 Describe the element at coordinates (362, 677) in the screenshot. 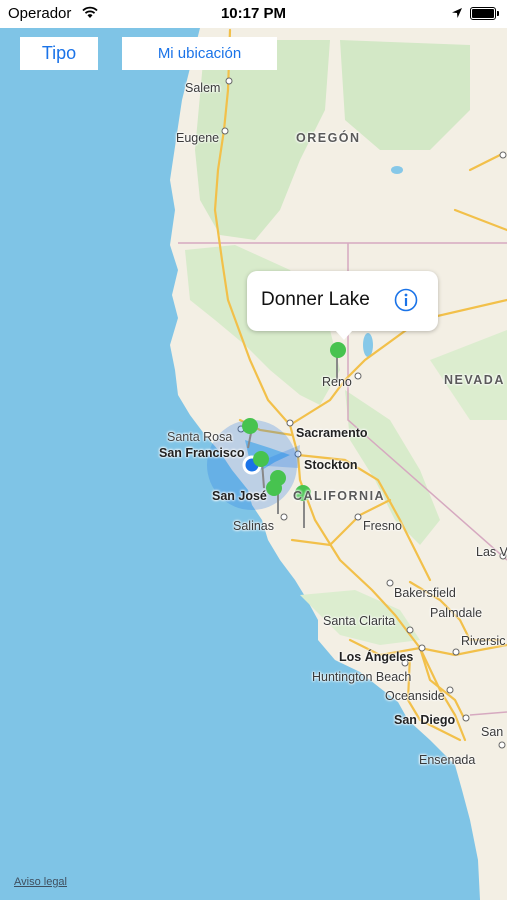

I see `city-label-huntington-beach: Huntington Beach` at that location.